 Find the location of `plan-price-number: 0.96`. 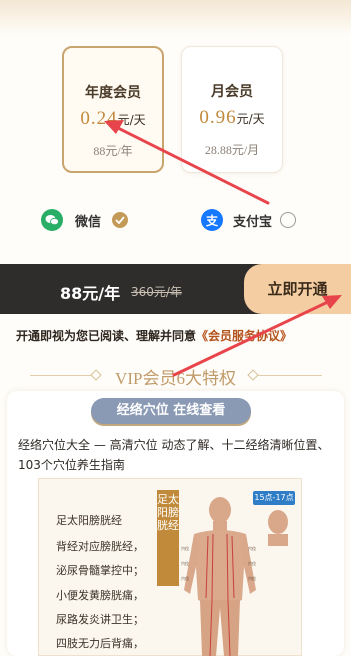

plan-price-number: 0.96 is located at coordinates (218, 117).